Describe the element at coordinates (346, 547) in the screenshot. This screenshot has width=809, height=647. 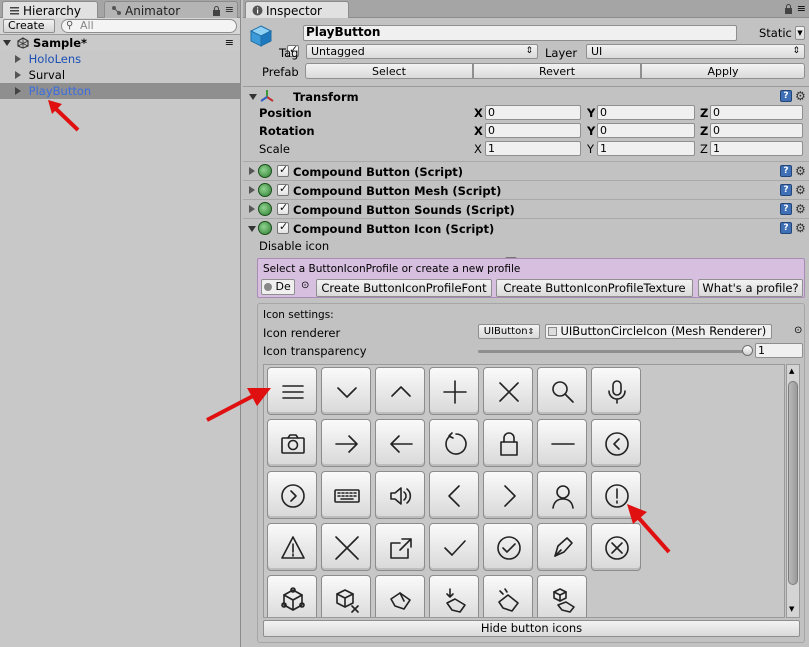
I see `icon-button-big-x` at that location.